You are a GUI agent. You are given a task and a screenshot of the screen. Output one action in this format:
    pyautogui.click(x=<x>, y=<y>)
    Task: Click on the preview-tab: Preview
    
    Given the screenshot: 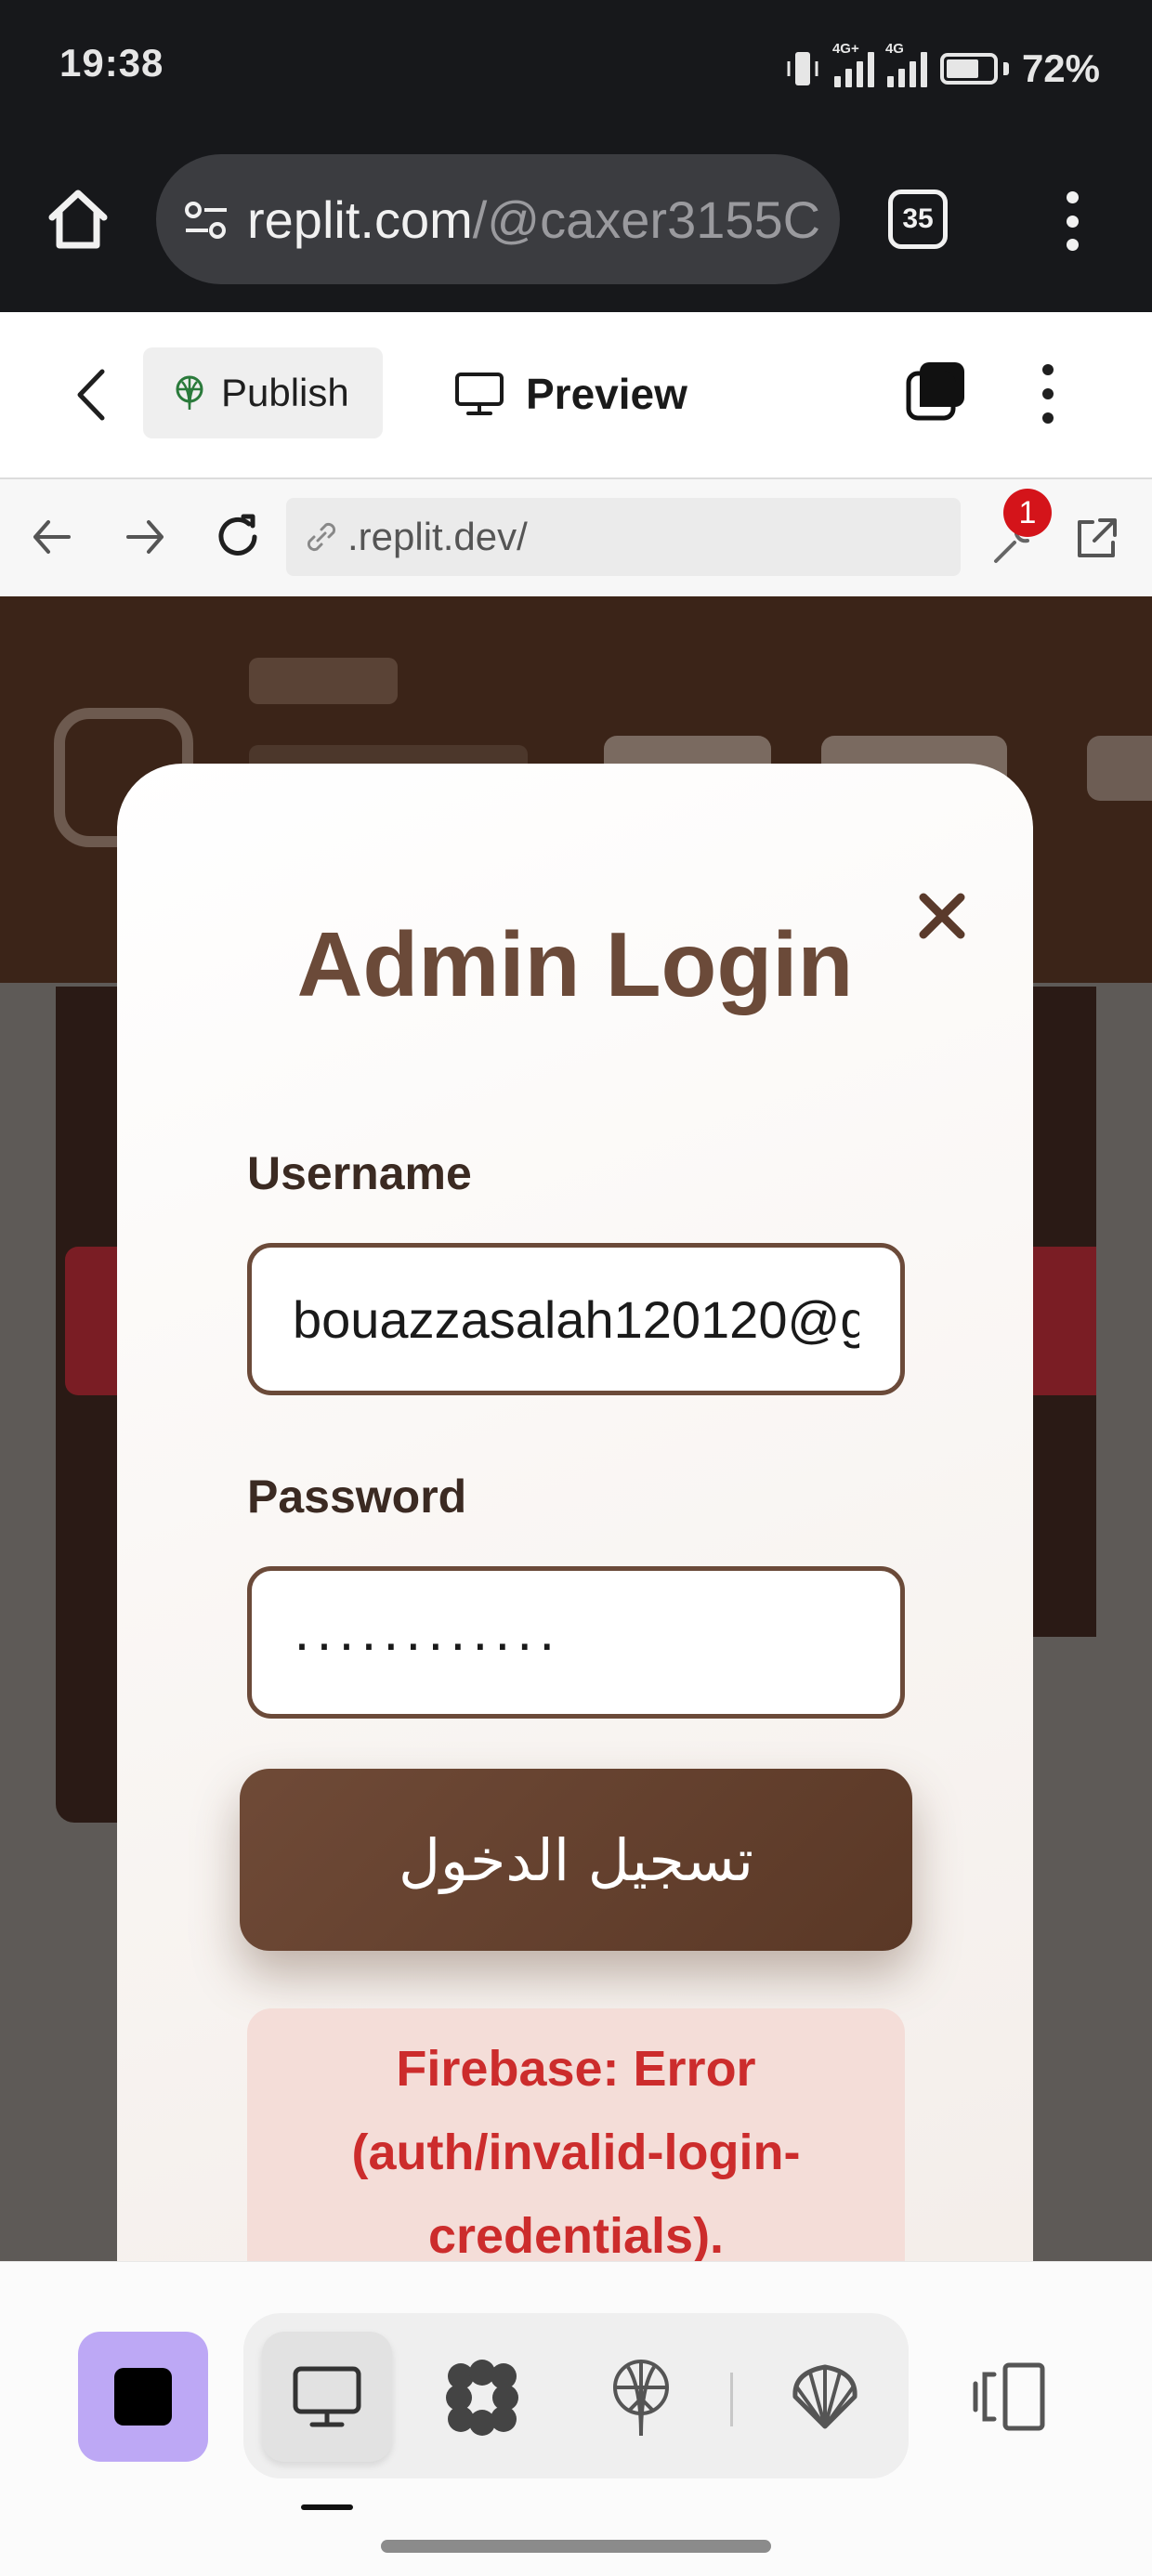 What is the action you would take?
    pyautogui.click(x=570, y=393)
    